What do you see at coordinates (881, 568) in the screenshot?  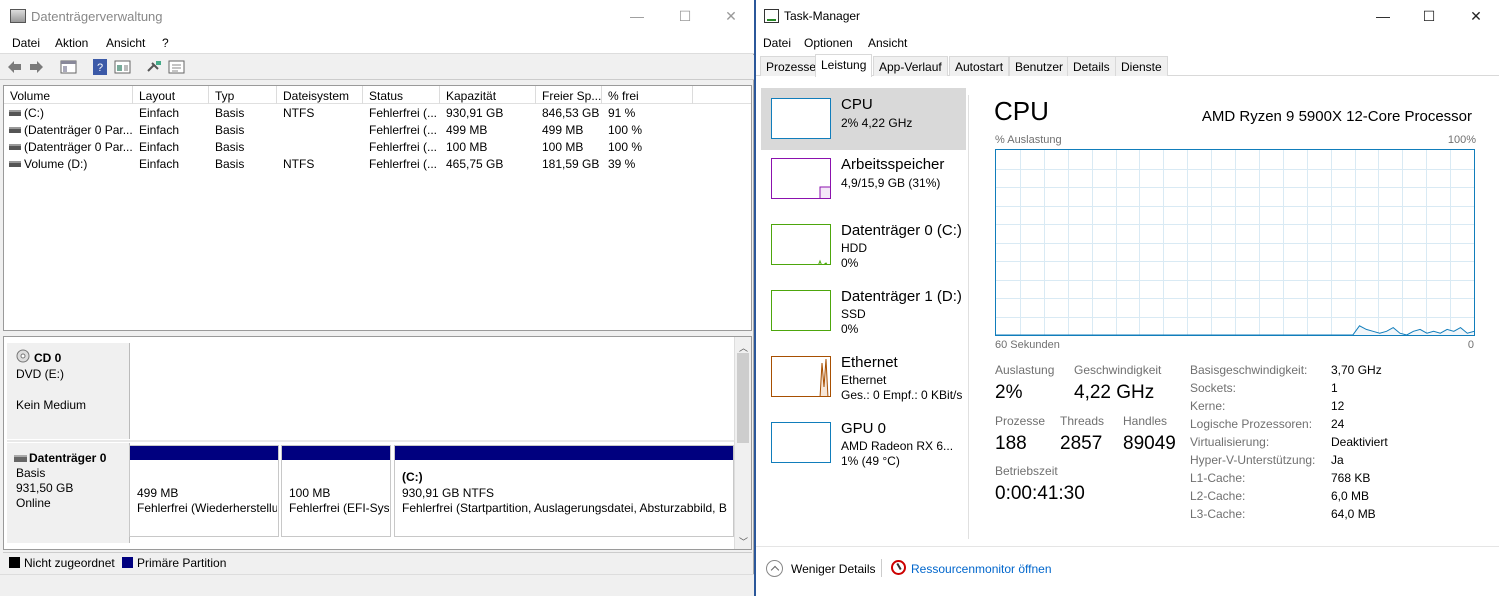 I see `footer-separator` at bounding box center [881, 568].